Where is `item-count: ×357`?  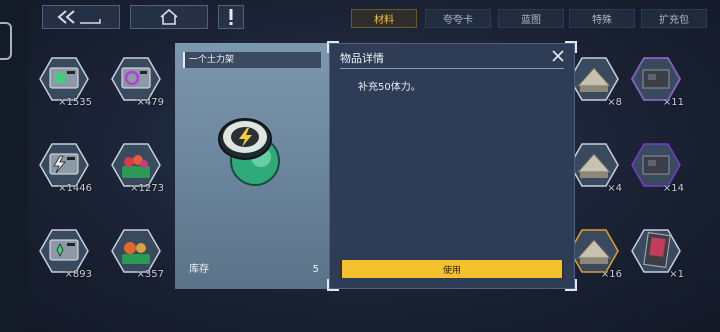 item-count: ×357 is located at coordinates (150, 274).